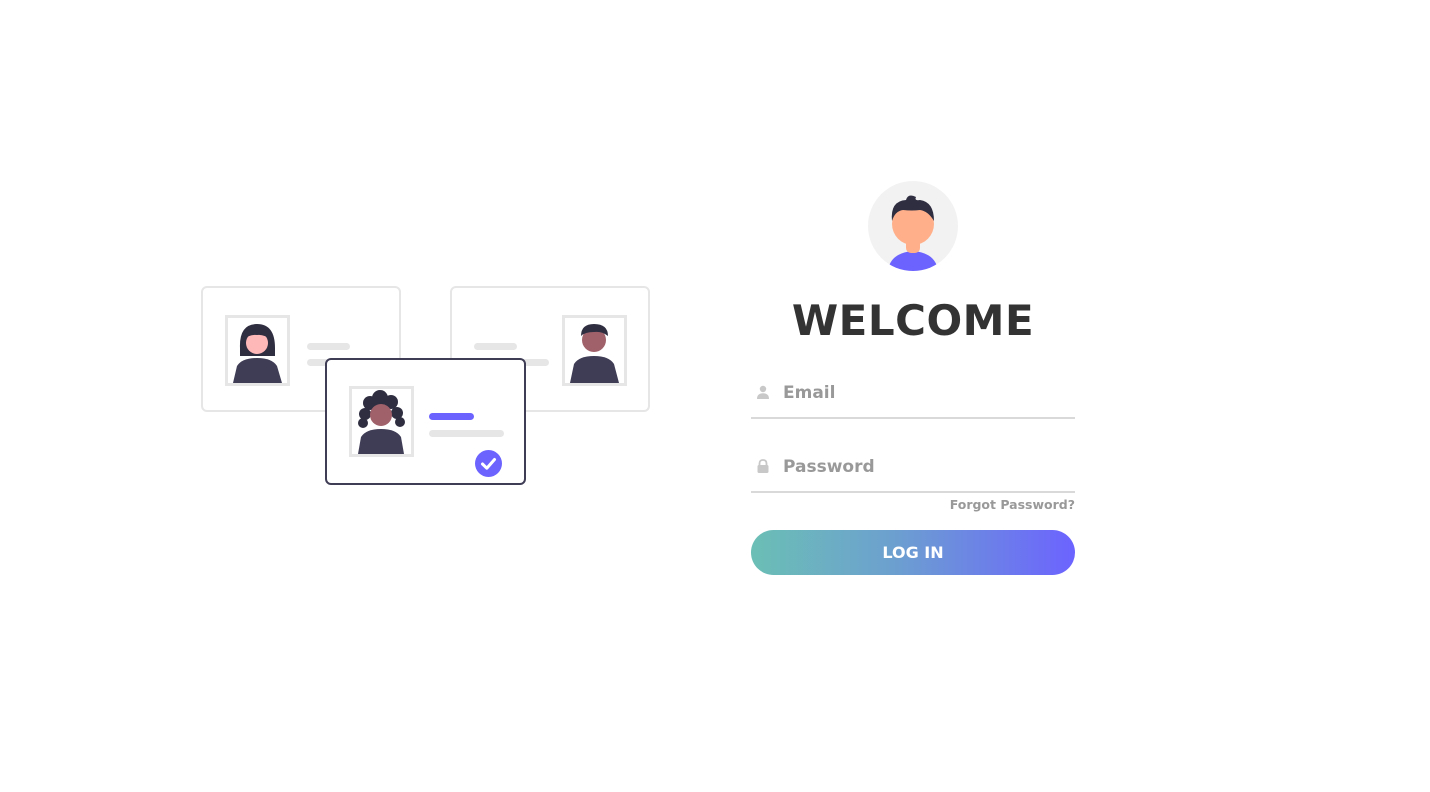 Image resolution: width=1430 pixels, height=792 pixels. Describe the element at coordinates (763, 466) in the screenshot. I see `lock-icon` at that location.